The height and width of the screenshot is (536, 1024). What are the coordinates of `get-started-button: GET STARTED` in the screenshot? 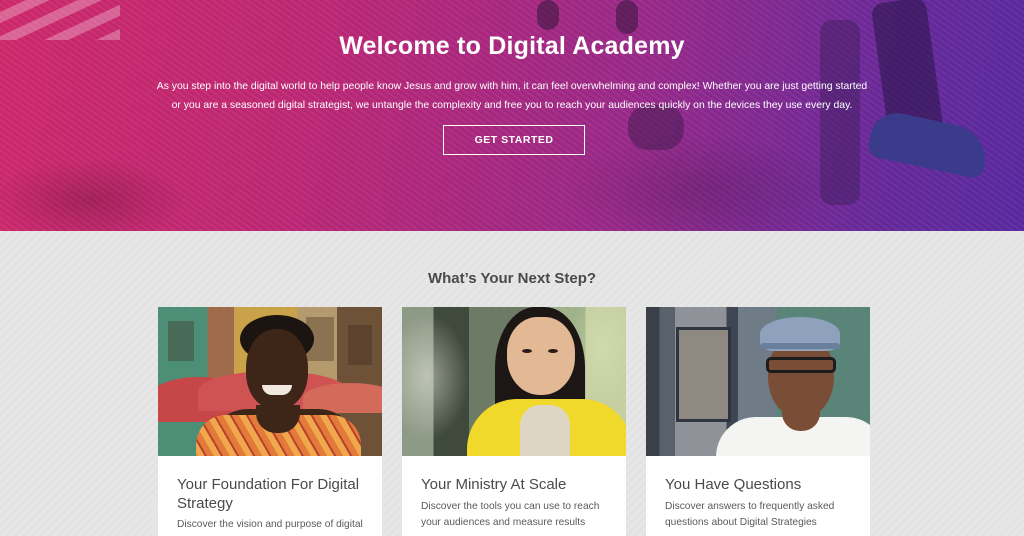 It's located at (514, 140).